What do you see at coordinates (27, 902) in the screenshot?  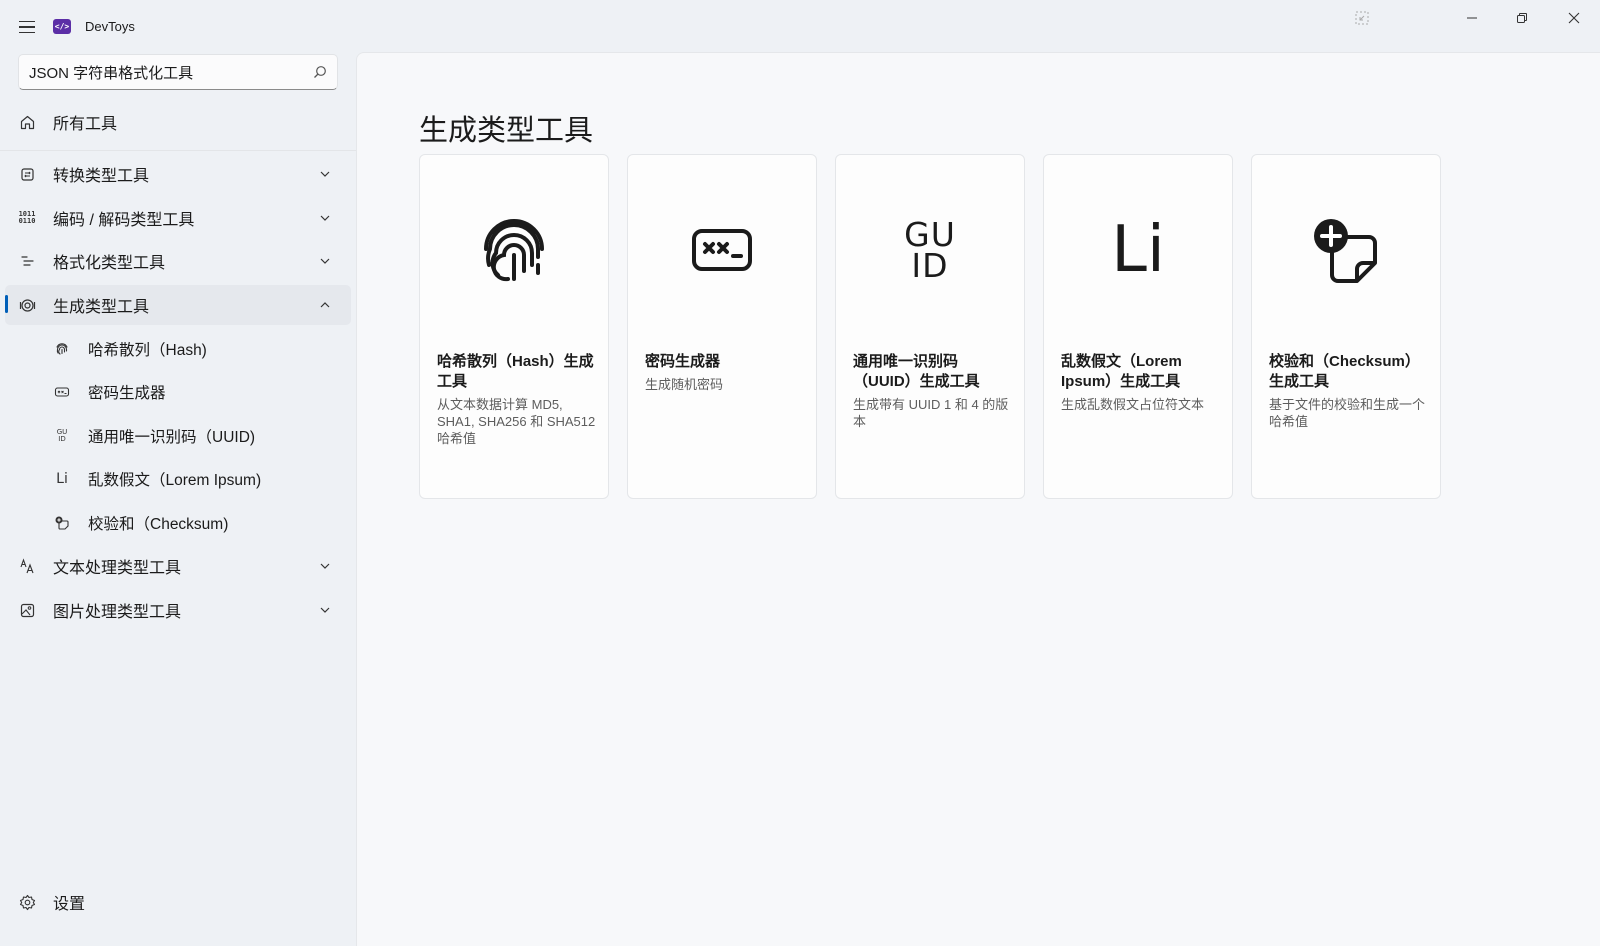 I see `gear-icon` at bounding box center [27, 902].